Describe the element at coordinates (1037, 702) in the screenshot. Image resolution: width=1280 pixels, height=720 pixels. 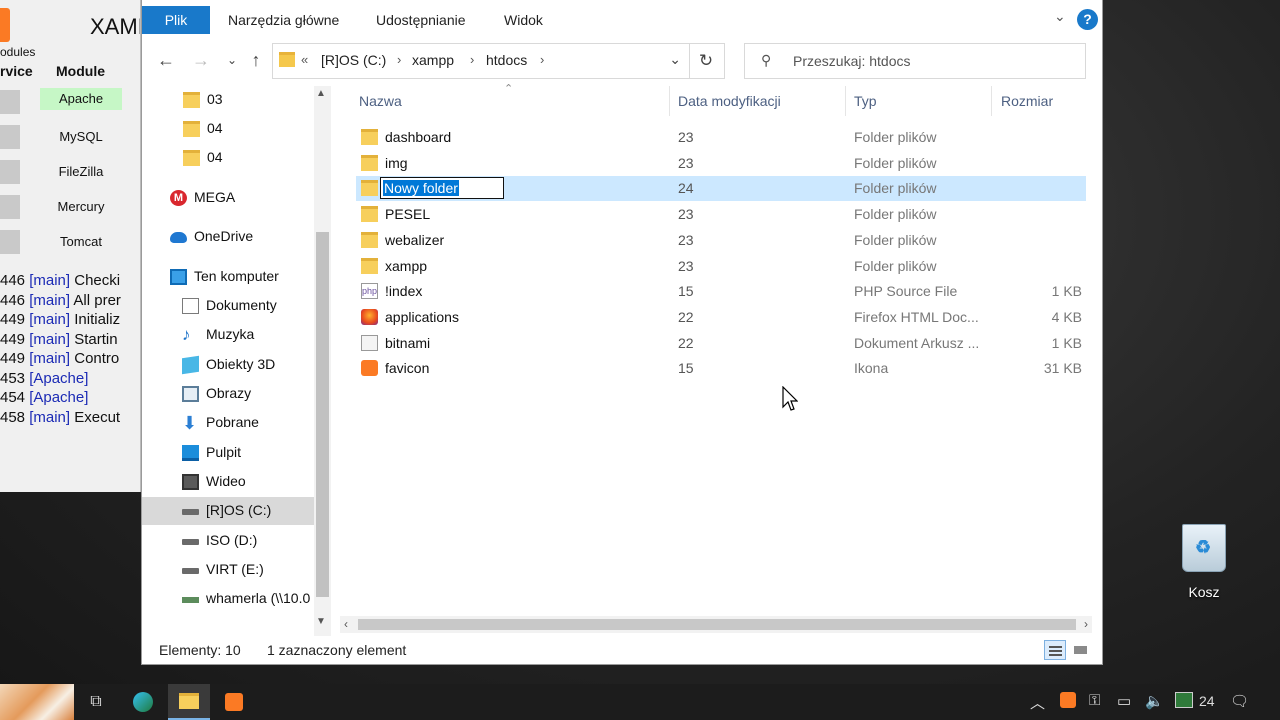
I see `show-hidden-icons-icon: ︿` at that location.